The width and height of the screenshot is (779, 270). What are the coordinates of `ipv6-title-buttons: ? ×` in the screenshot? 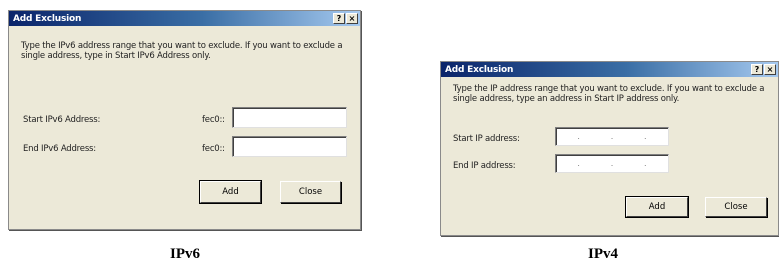 It's located at (345, 18).